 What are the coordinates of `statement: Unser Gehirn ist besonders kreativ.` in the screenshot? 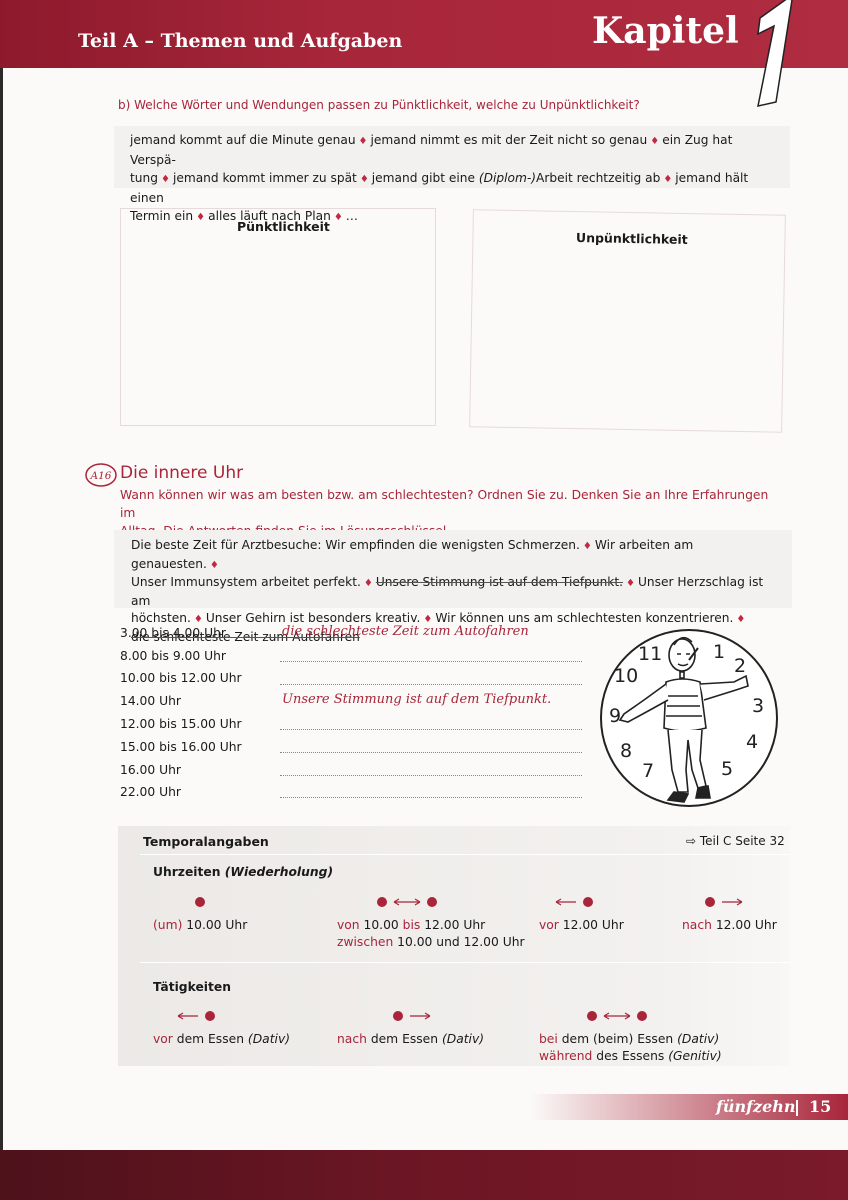 It's located at (313, 618).